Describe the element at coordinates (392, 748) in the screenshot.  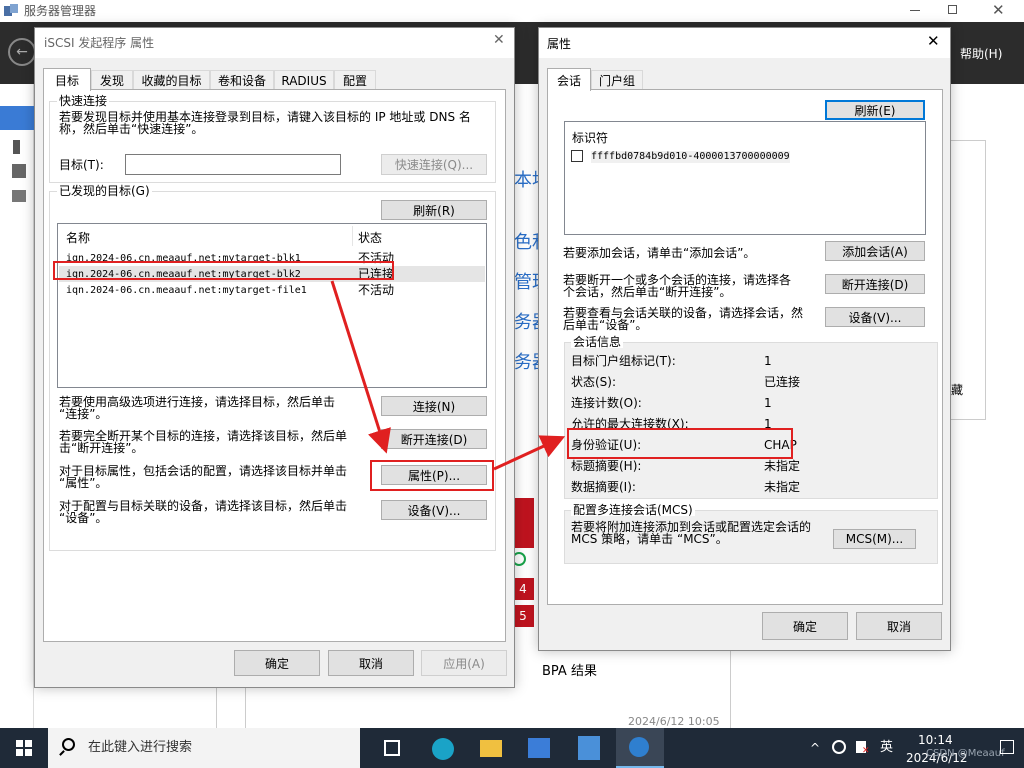
I see `task-view-icon` at that location.